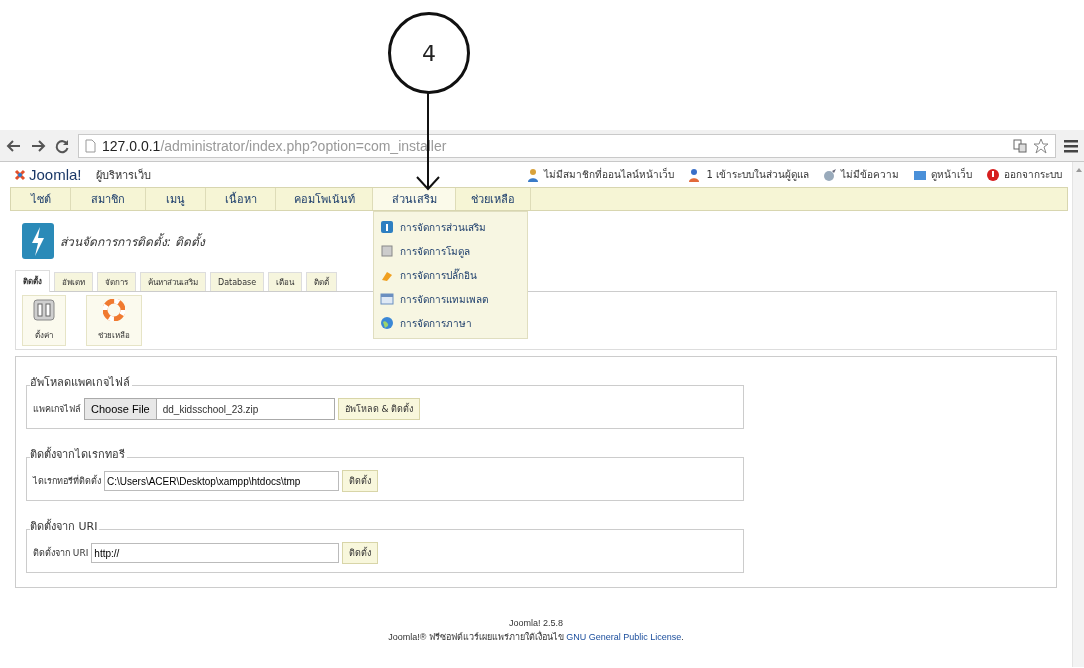  Describe the element at coordinates (41, 199) in the screenshot. I see `menu-item: ไซต์` at that location.